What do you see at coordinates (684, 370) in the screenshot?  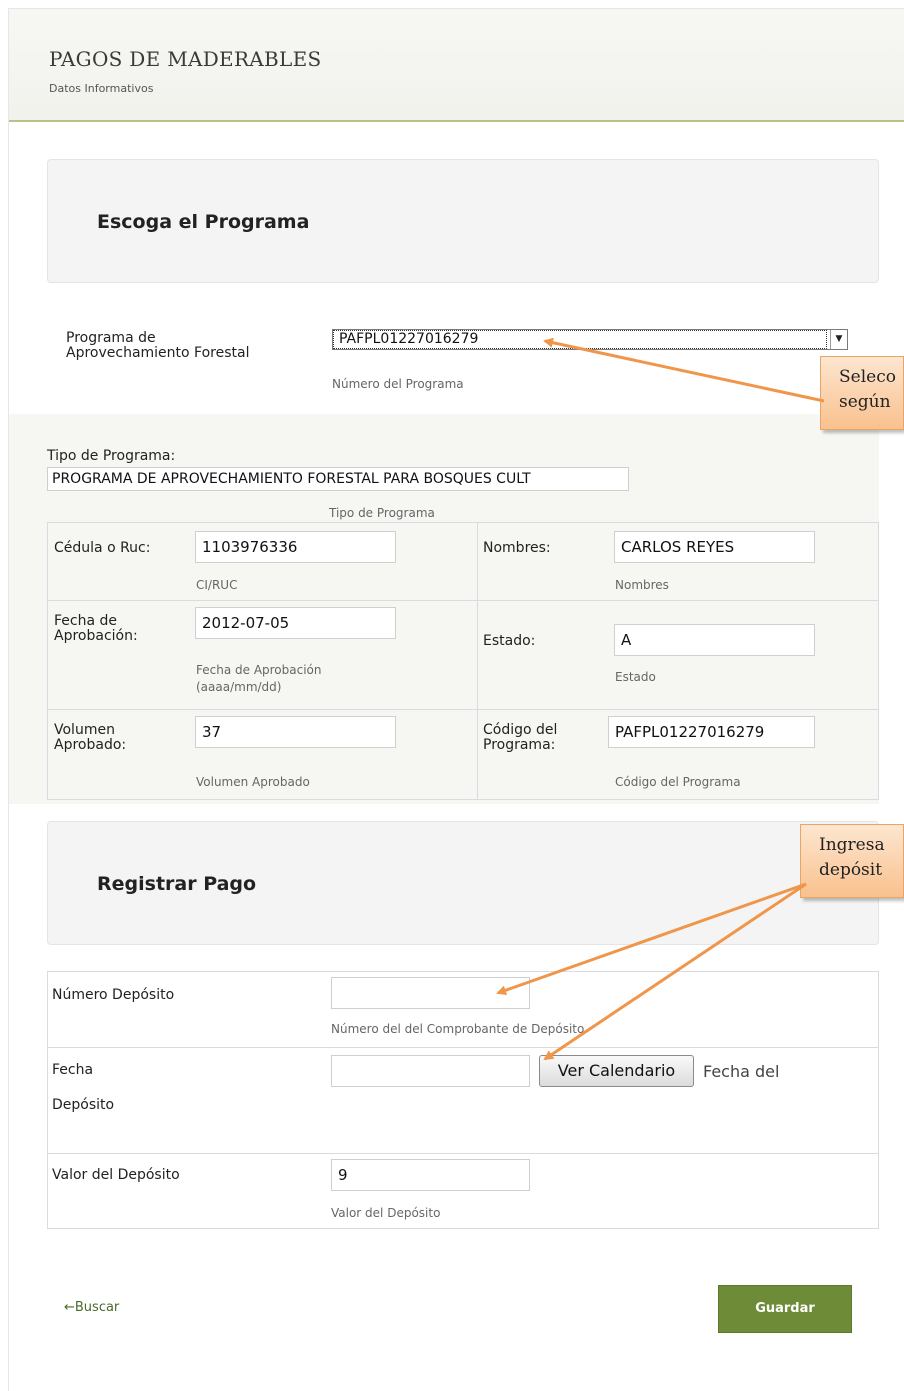 I see `arrow-to-programa-select` at bounding box center [684, 370].